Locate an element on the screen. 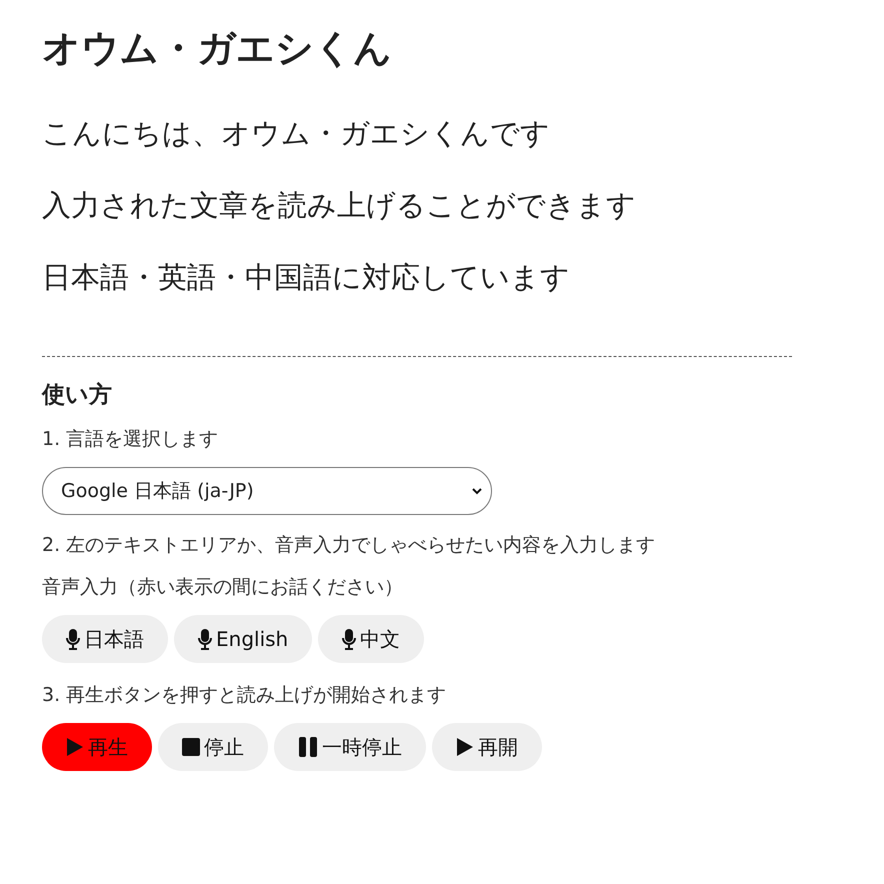  intro-text: こんにちは、オウム・ガエシくんです is located at coordinates (296, 133).